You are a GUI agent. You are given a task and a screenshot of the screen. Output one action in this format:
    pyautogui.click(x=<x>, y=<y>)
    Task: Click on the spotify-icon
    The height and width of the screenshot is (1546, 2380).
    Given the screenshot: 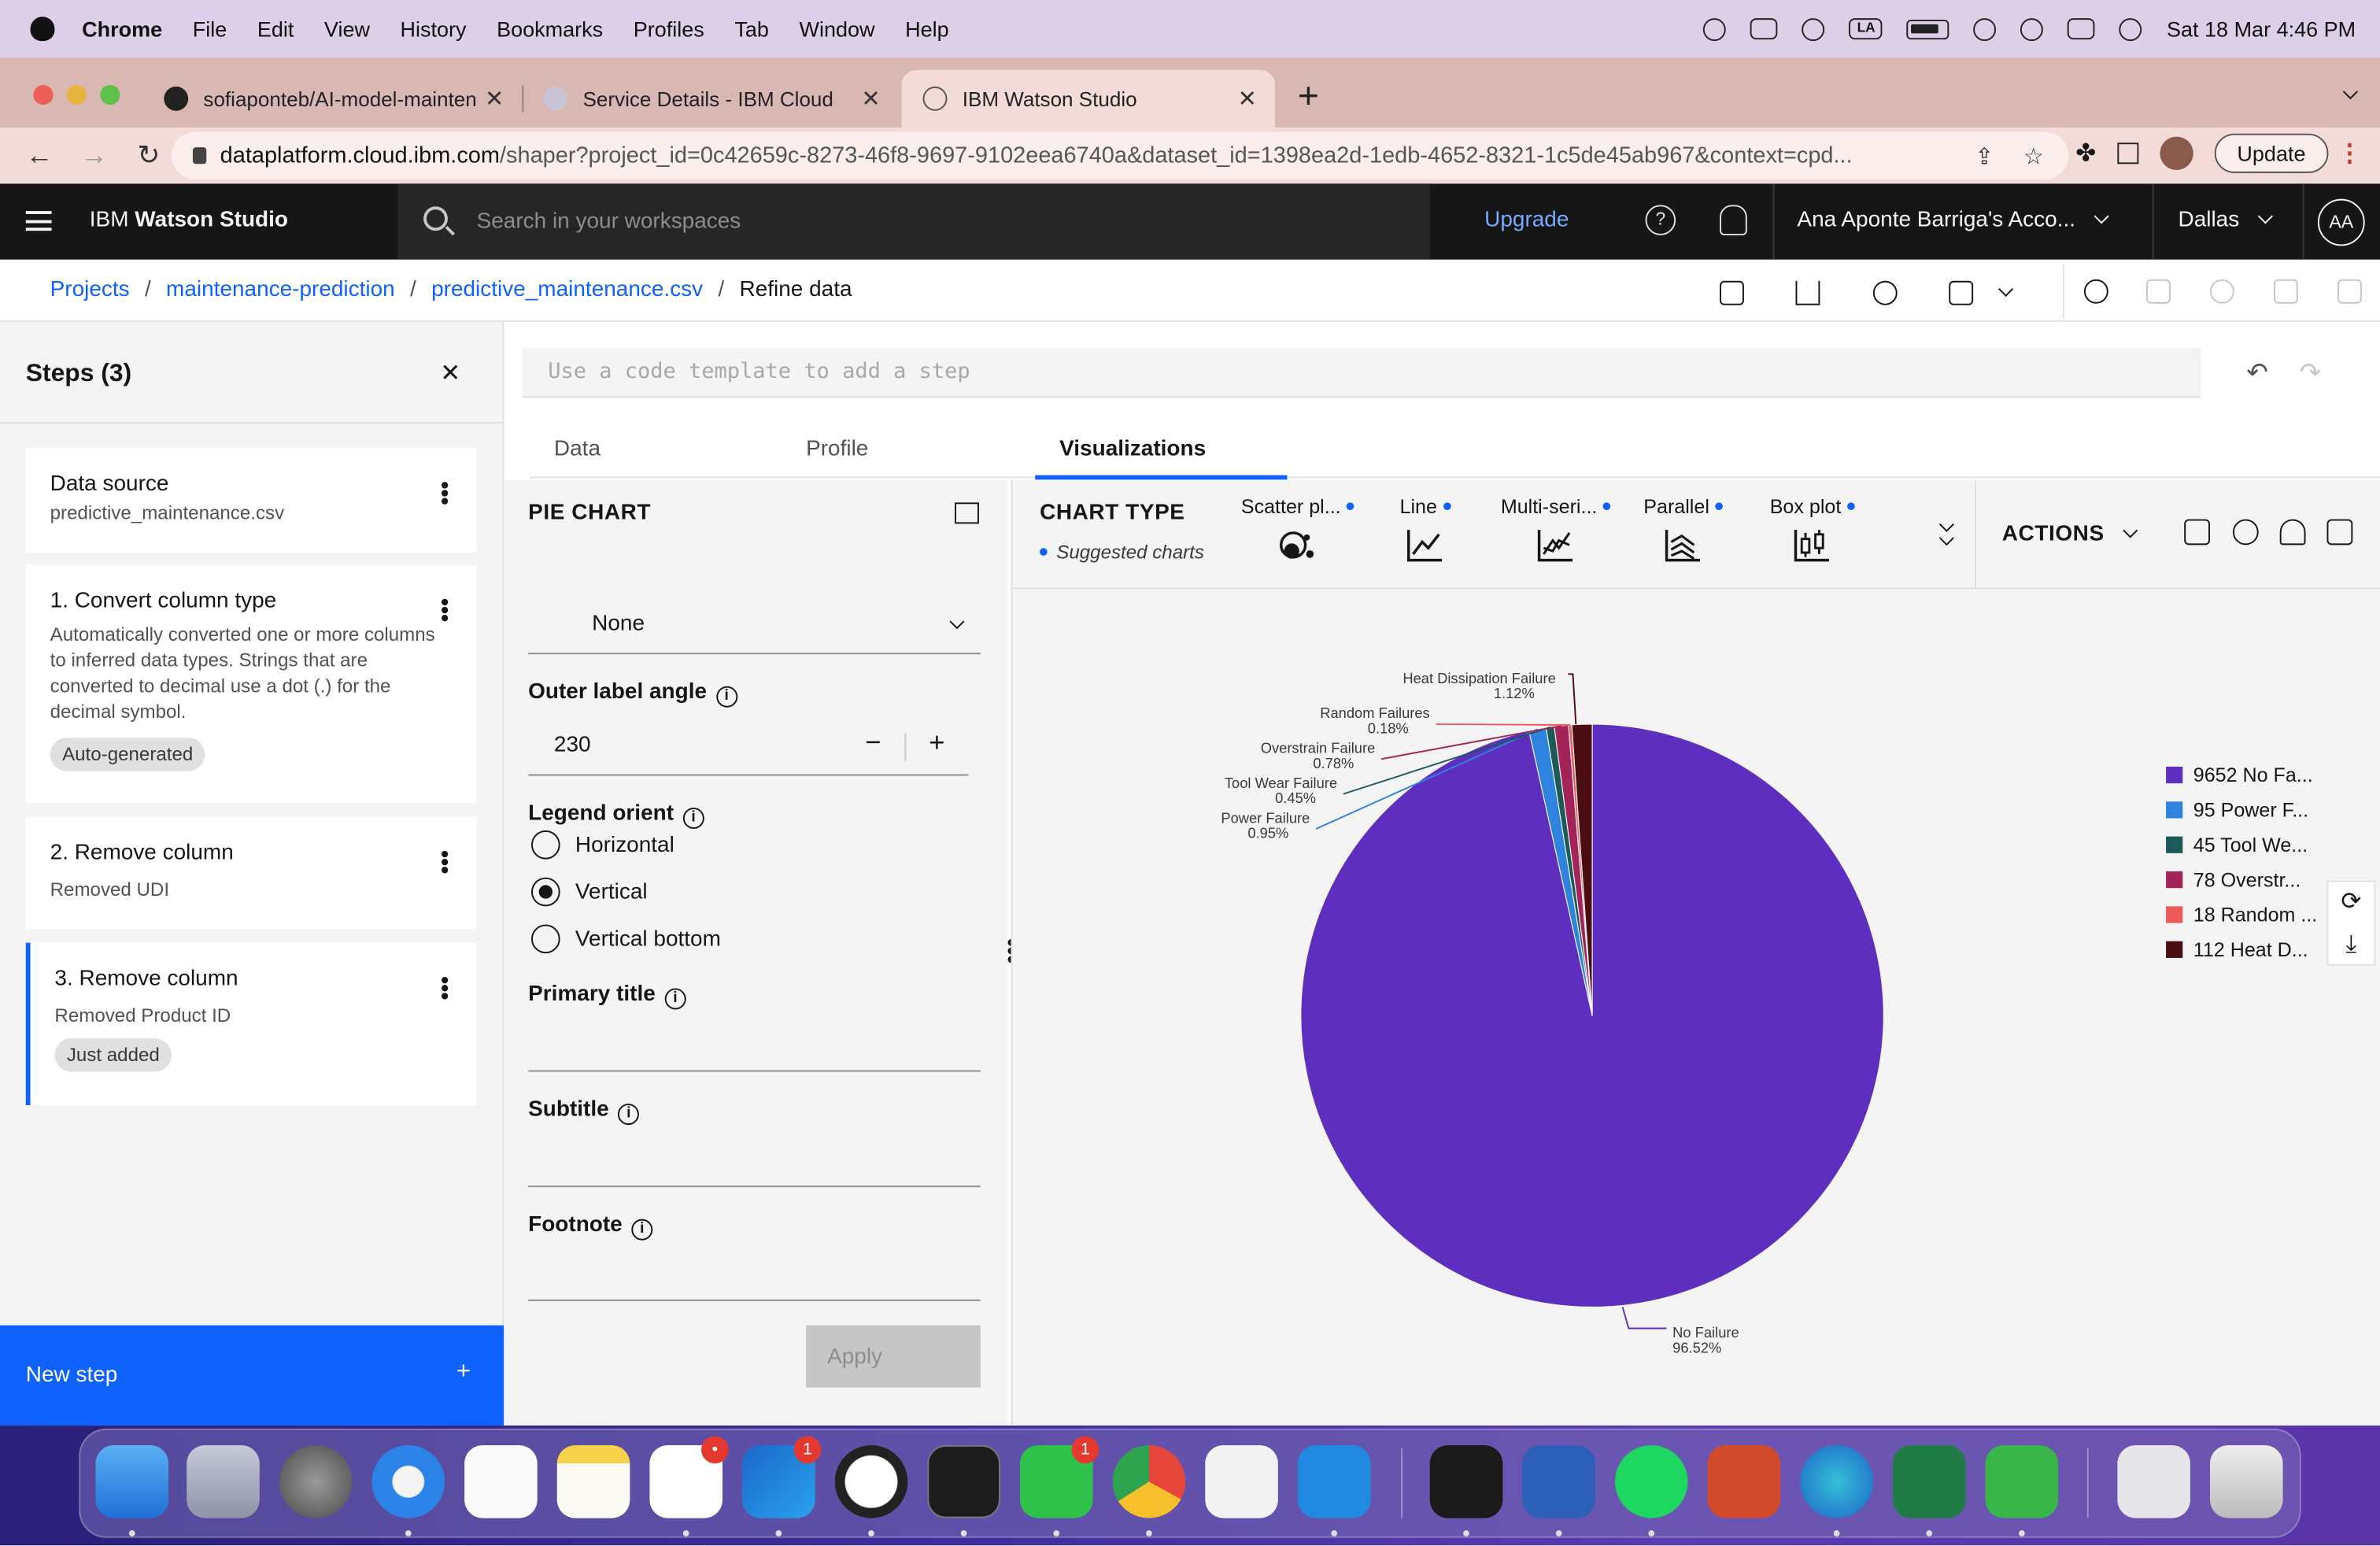 What is the action you would take?
    pyautogui.click(x=1651, y=1481)
    